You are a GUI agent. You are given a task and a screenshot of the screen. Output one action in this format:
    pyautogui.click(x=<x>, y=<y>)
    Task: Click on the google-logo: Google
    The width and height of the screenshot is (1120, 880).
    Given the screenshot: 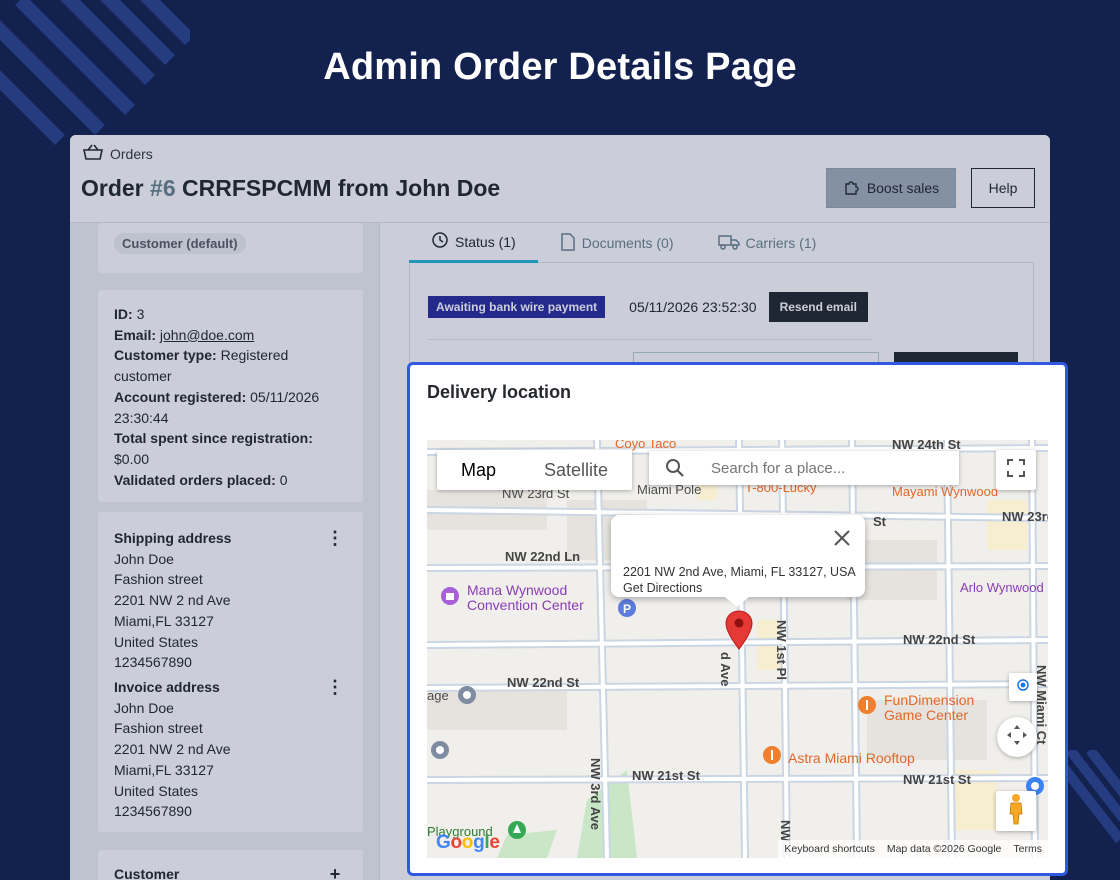 What is the action you would take?
    pyautogui.click(x=468, y=842)
    